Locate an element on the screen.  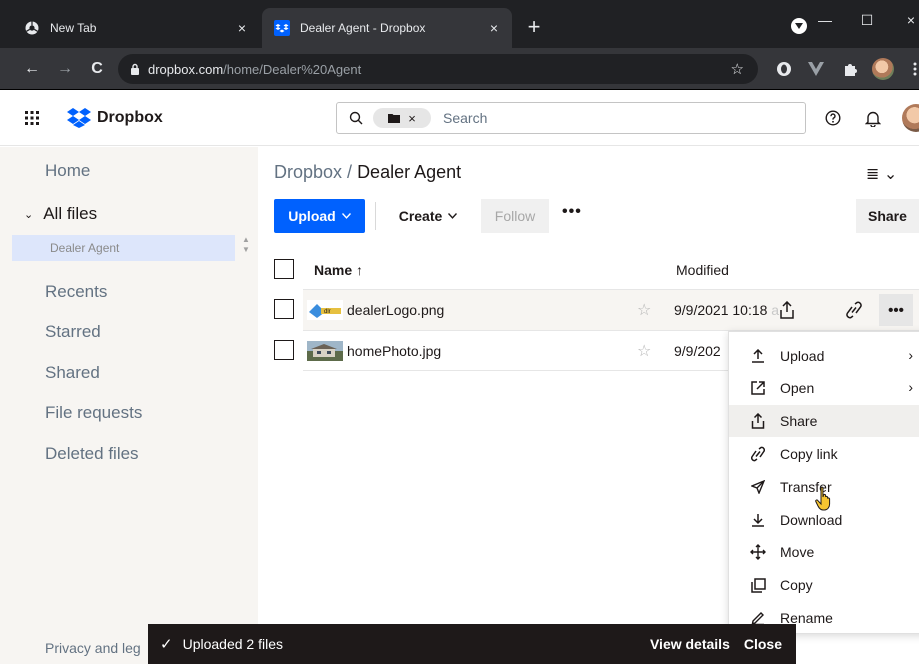
menu-item-open: Open › is located at coordinates (824, 388).